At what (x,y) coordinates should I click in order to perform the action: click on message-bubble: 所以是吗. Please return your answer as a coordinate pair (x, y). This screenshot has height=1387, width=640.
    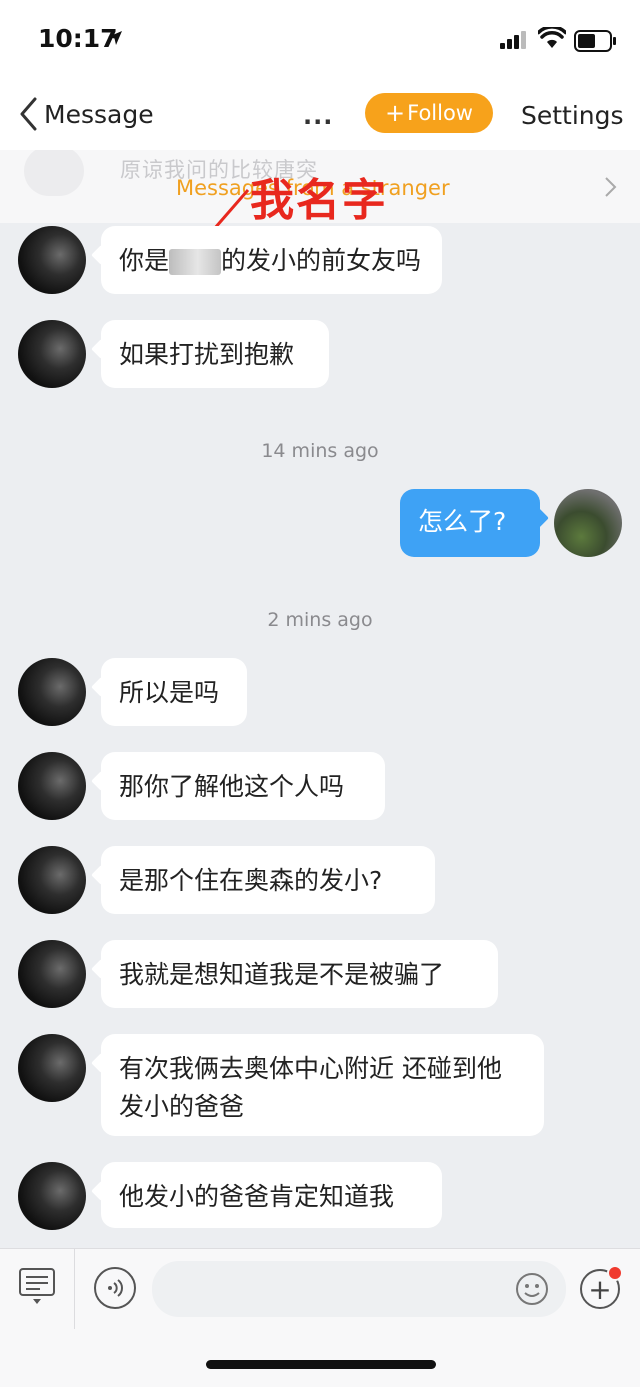
    Looking at the image, I should click on (174, 692).